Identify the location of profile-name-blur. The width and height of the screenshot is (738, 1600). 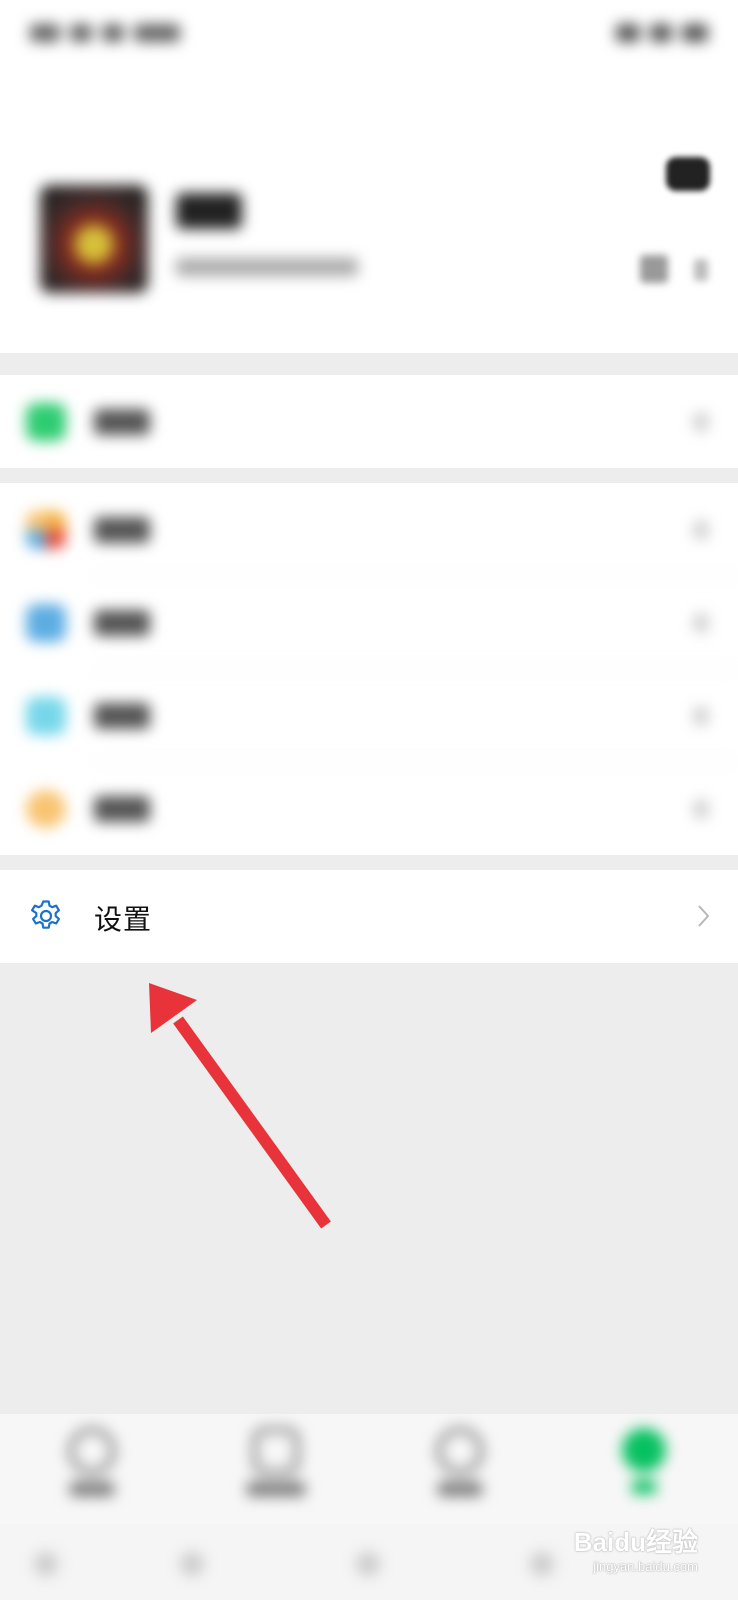
(209, 211).